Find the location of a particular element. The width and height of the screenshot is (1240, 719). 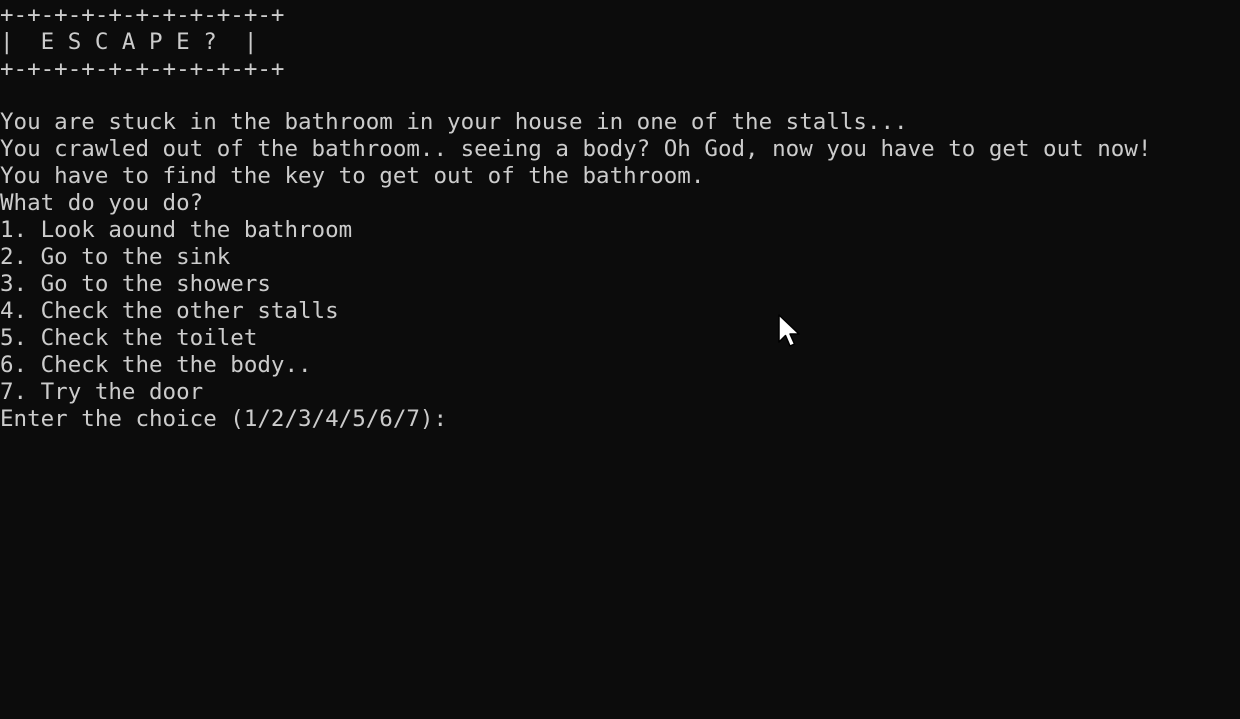

option-7: 7. Try the door is located at coordinates (102, 392).